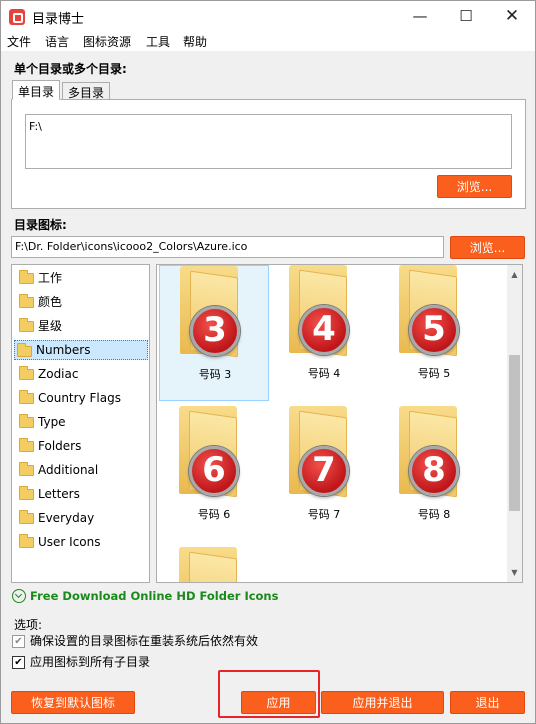 The width and height of the screenshot is (536, 724). I want to click on number-badge: 6, so click(214, 471).